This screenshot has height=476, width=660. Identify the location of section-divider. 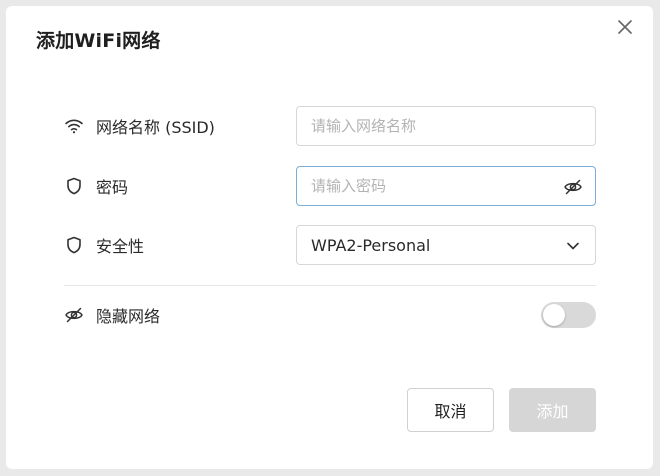
(330, 285).